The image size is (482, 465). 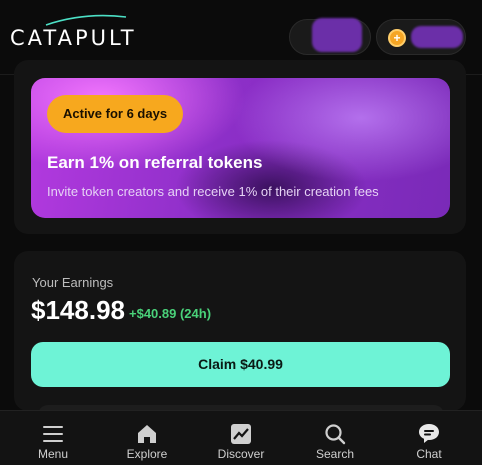 I want to click on nav-item-discover: Discover, so click(x=241, y=438).